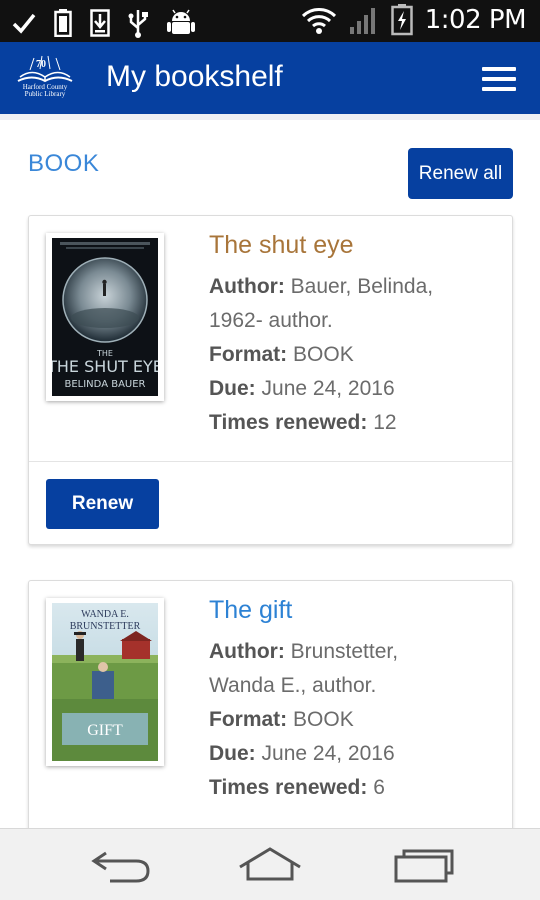  I want to click on cover-art-gift: WANDA E. BRUNSTETTER GIFT, so click(105, 682).